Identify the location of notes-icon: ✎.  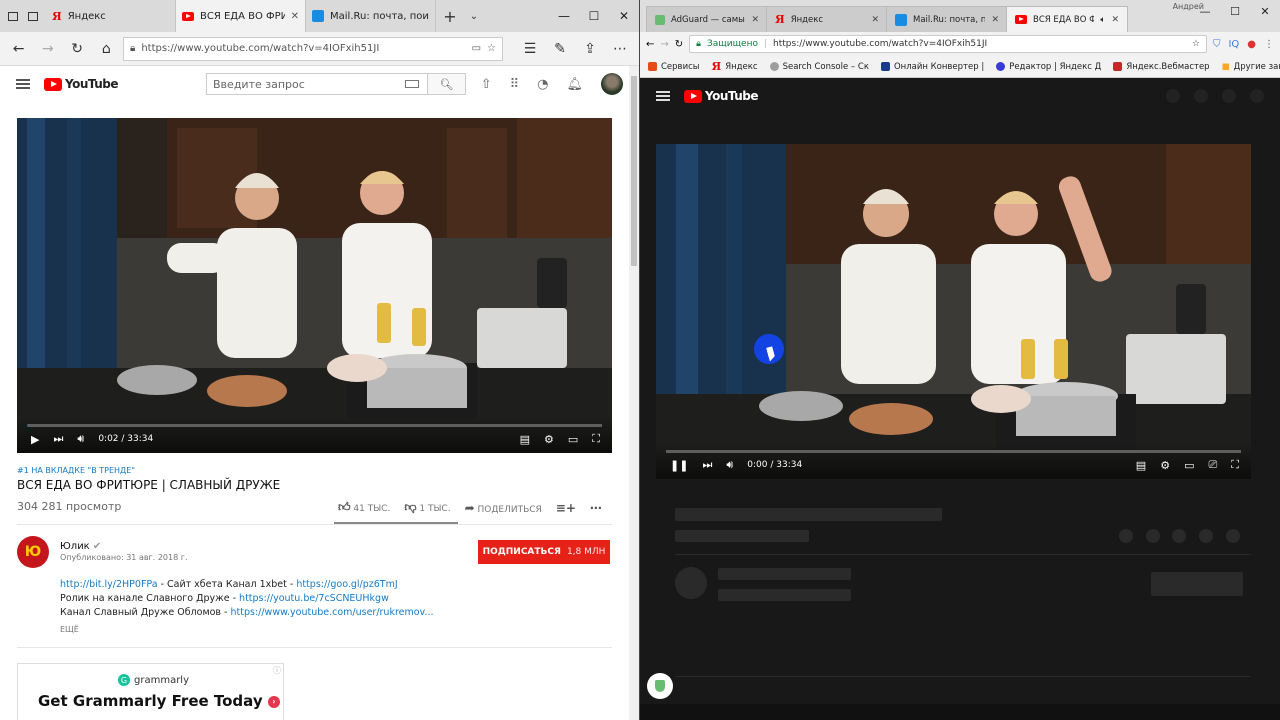
(560, 49).